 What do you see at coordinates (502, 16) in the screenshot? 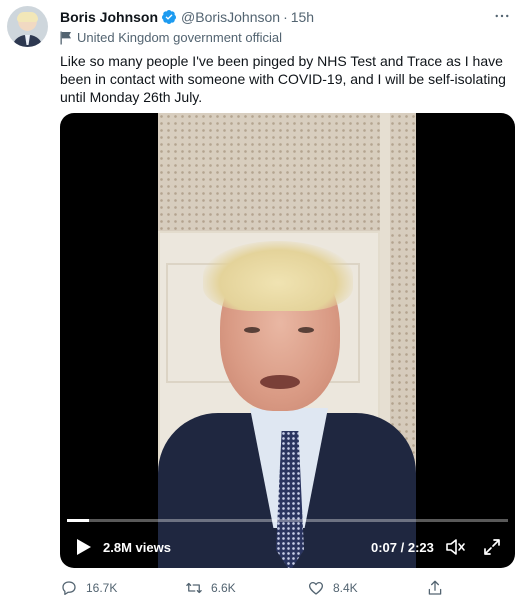
I see `more-options-icon` at bounding box center [502, 16].